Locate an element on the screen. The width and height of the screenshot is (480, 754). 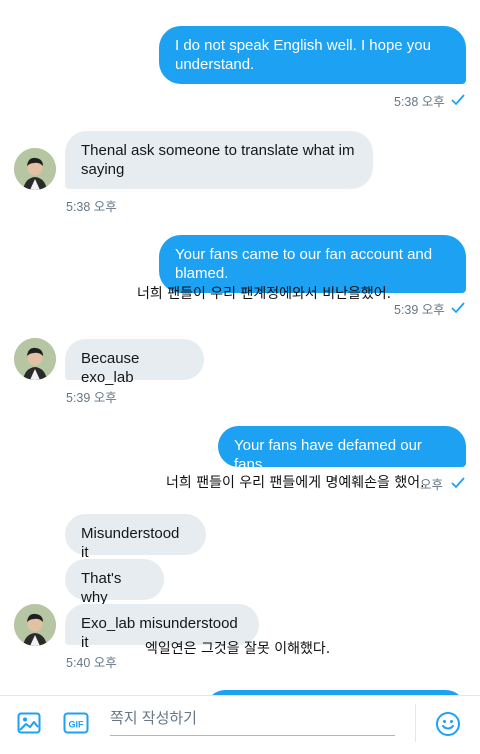
message-text: Because exo_lab is located at coordinates (110, 368).